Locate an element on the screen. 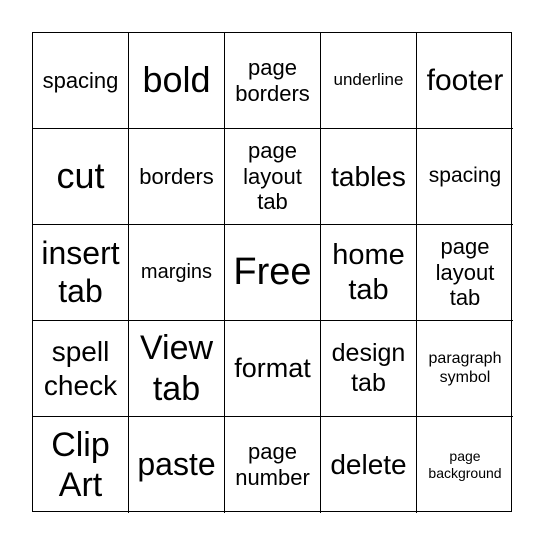  bingo-cell: insert tab is located at coordinates (81, 273).